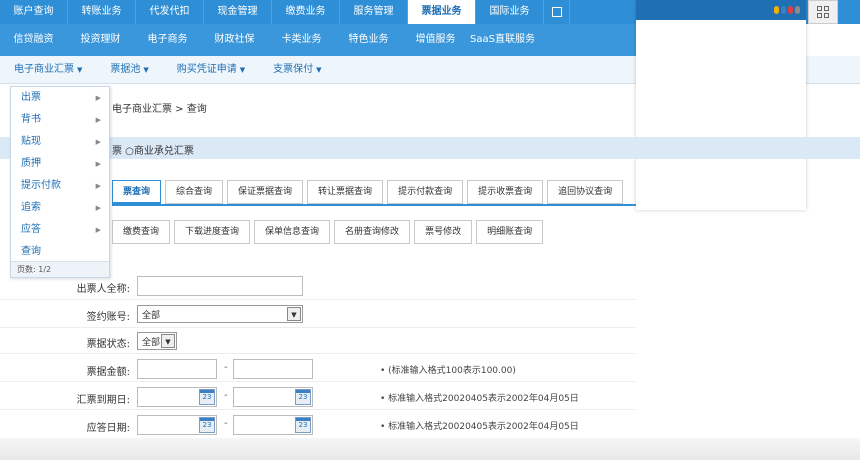 This screenshot has width=860, height=460. Describe the element at coordinates (502, 40) in the screenshot. I see `nav-item: SaaS直联服务` at that location.